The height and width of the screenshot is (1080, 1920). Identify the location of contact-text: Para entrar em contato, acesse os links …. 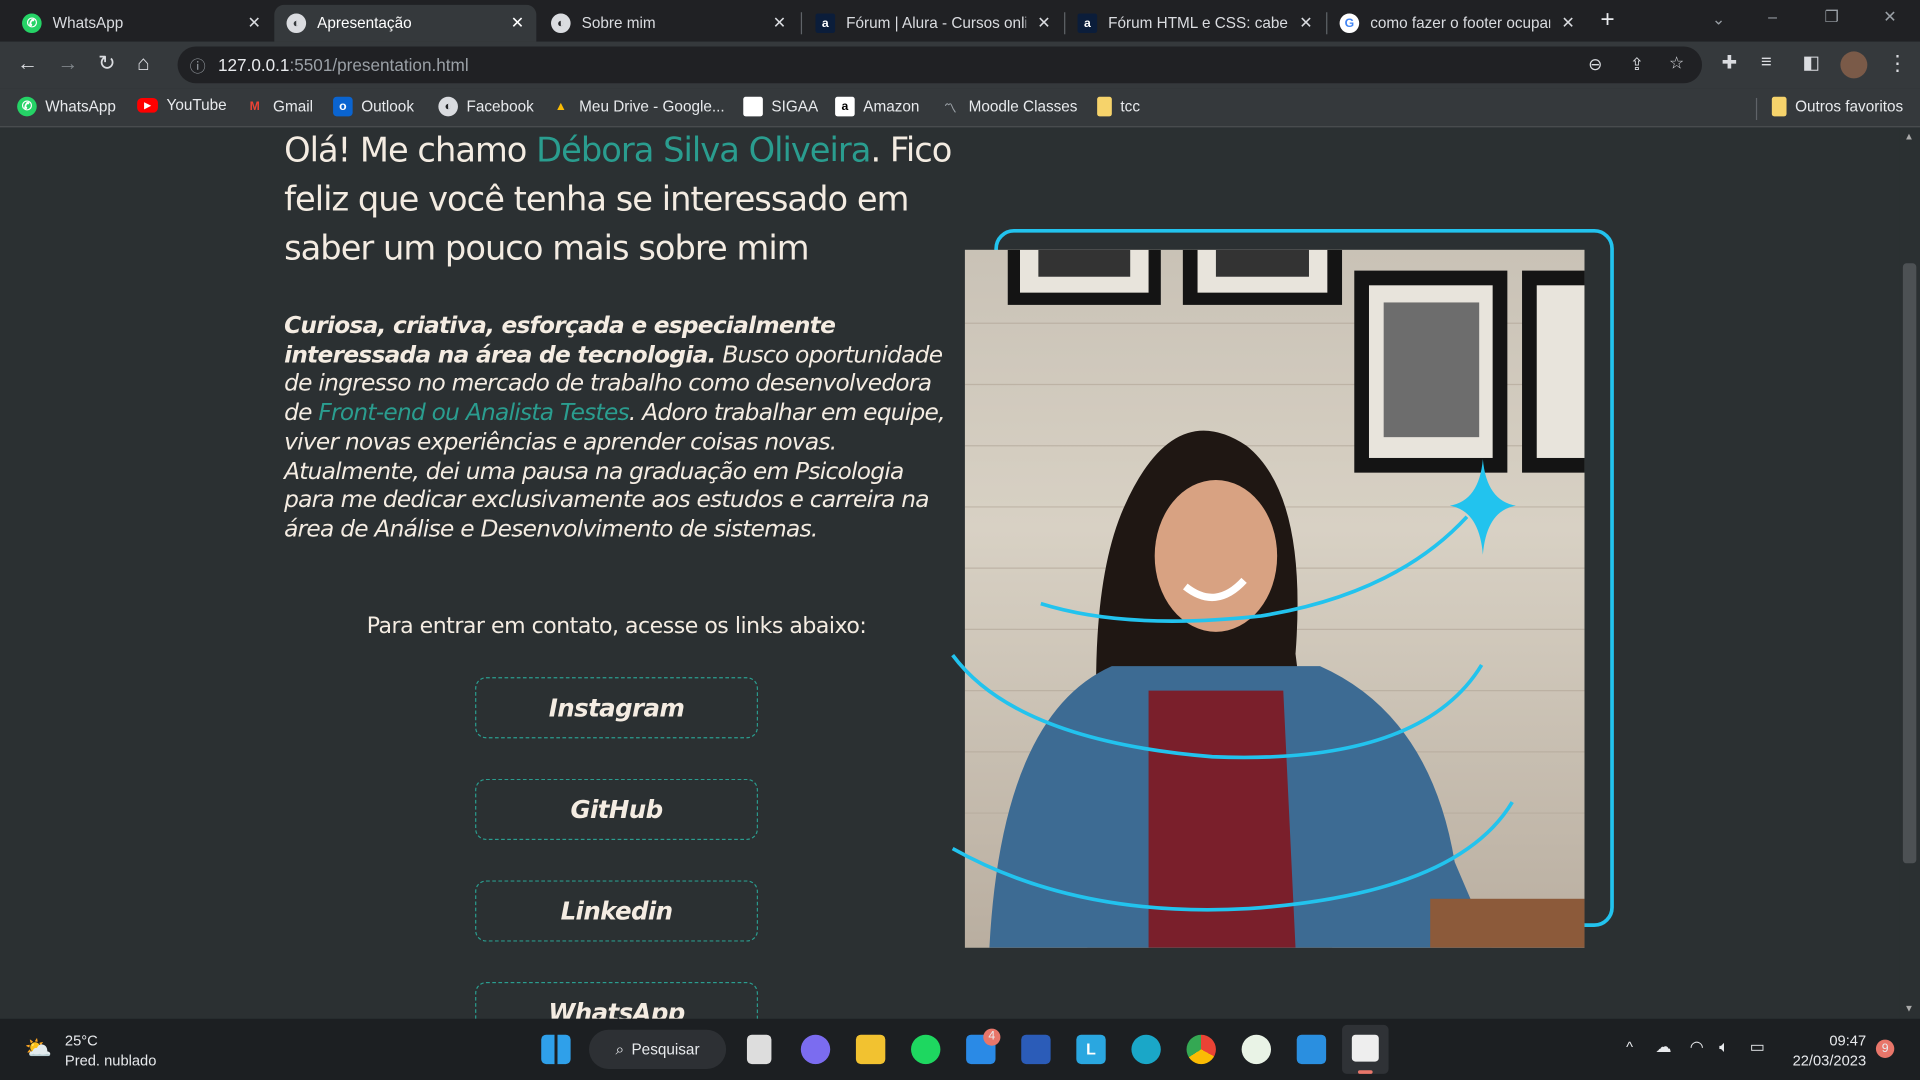
(616, 626).